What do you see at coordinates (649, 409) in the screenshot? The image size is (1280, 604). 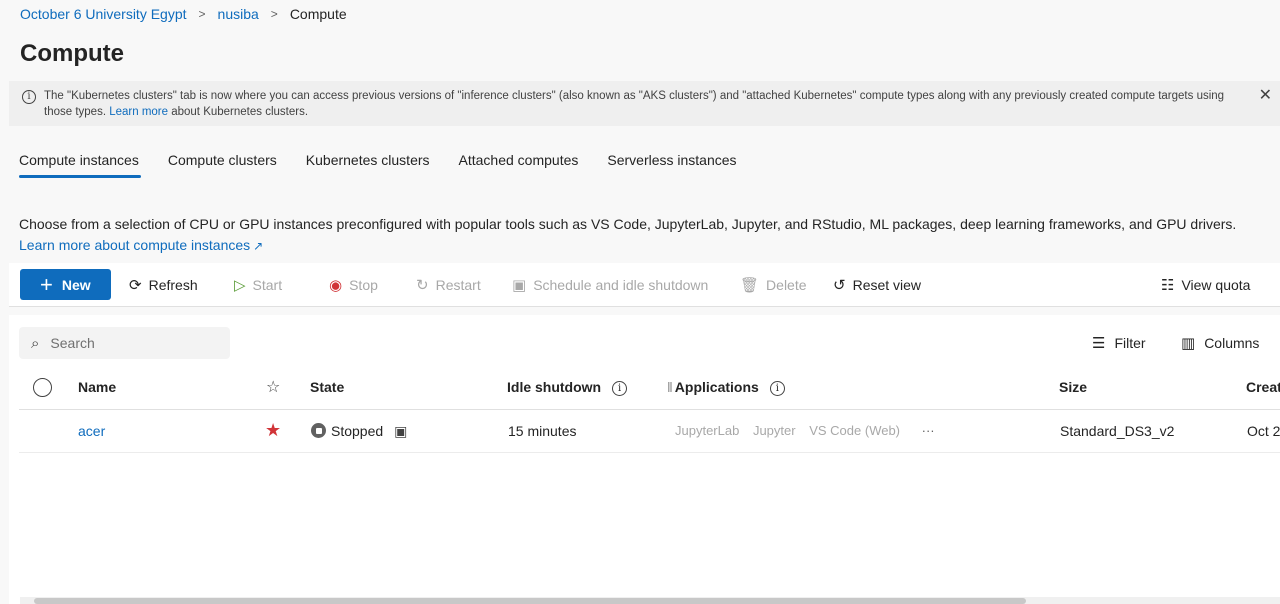 I see `header-divider` at bounding box center [649, 409].